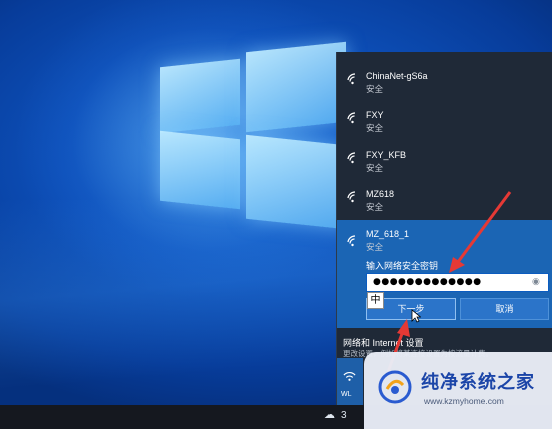 This screenshot has width=552, height=429. I want to click on network-name: FXY, so click(375, 115).